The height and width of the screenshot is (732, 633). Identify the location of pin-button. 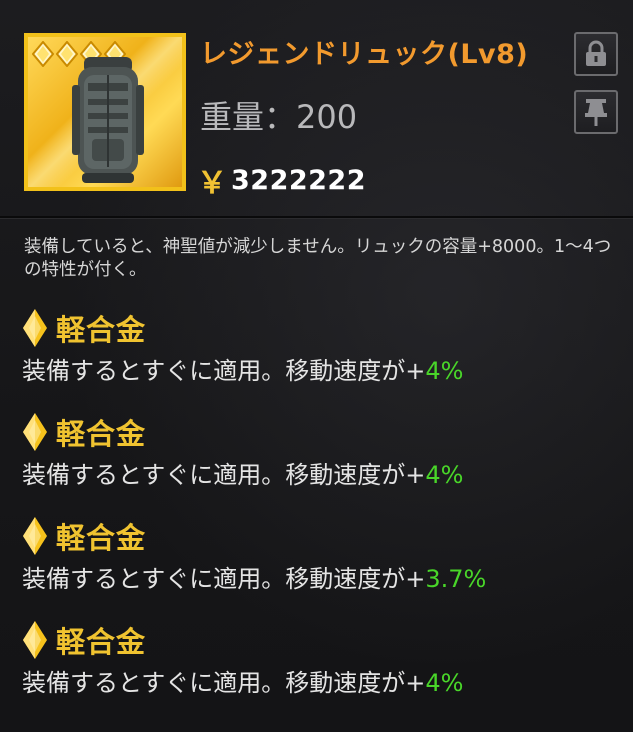
(596, 112).